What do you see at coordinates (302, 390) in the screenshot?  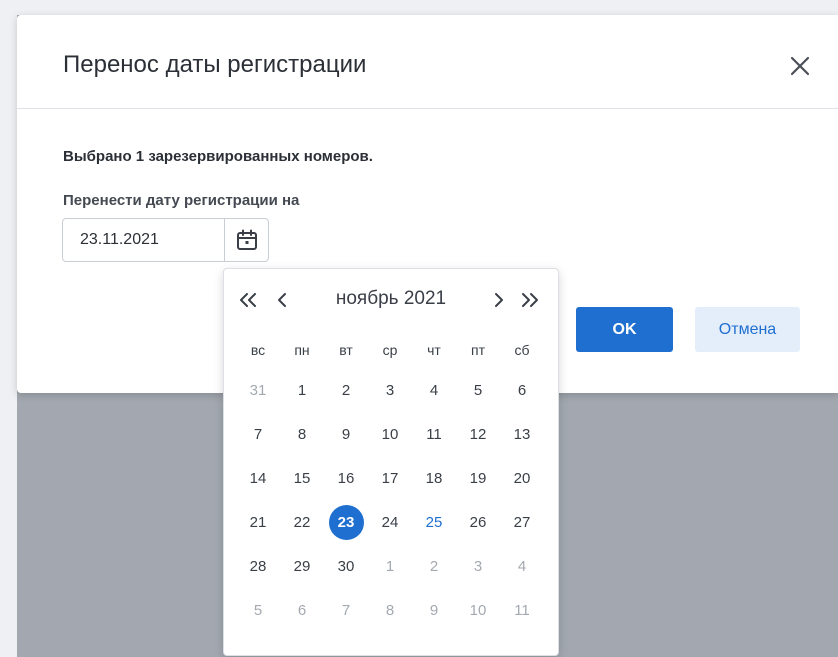 I see `calendar-day: 1` at bounding box center [302, 390].